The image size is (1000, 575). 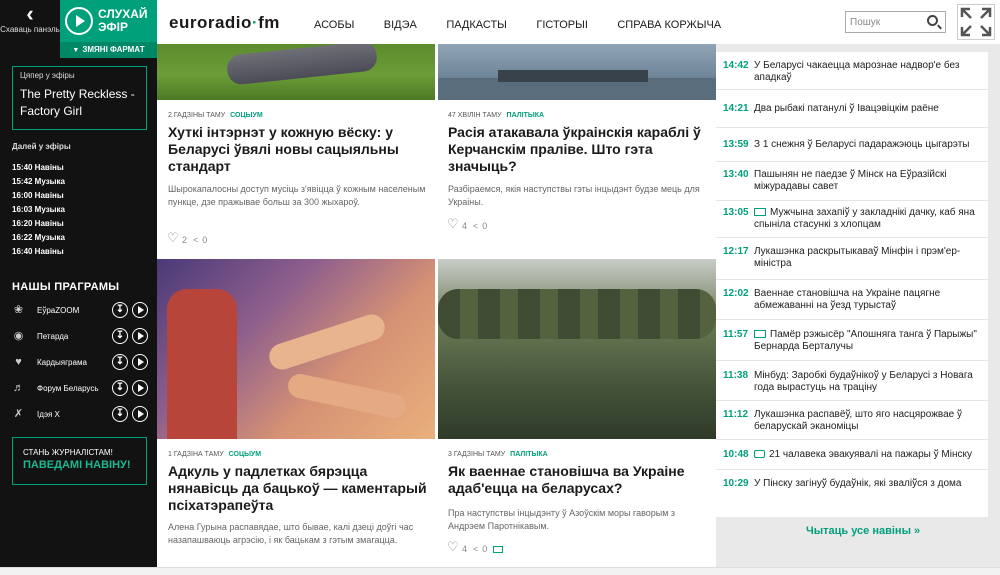 What do you see at coordinates (18, 362) in the screenshot?
I see `heart-icon: ♥` at bounding box center [18, 362].